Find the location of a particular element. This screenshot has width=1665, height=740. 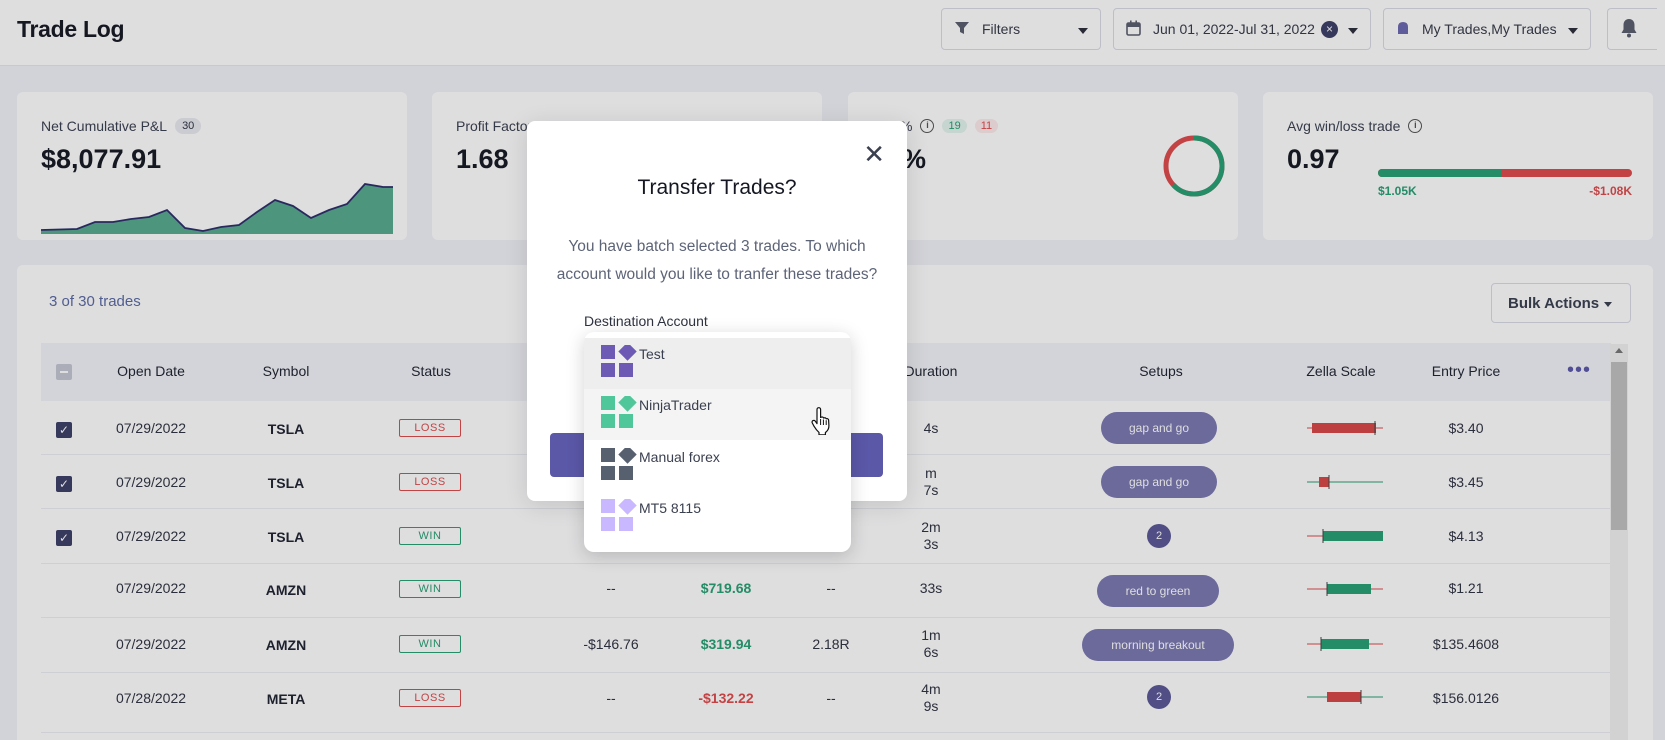

account-option-label: NinjaTrader is located at coordinates (675, 405).